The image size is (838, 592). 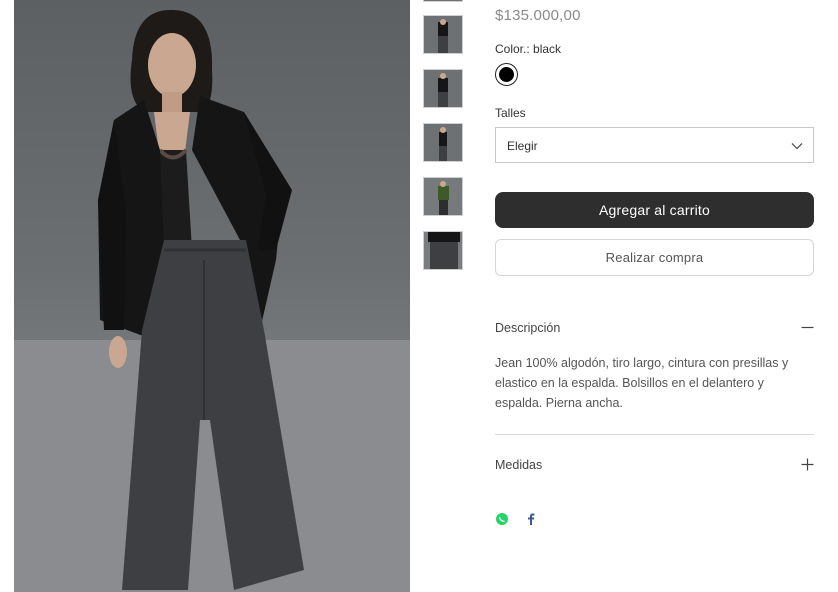 I want to click on color-label: Color.: black, so click(x=528, y=49).